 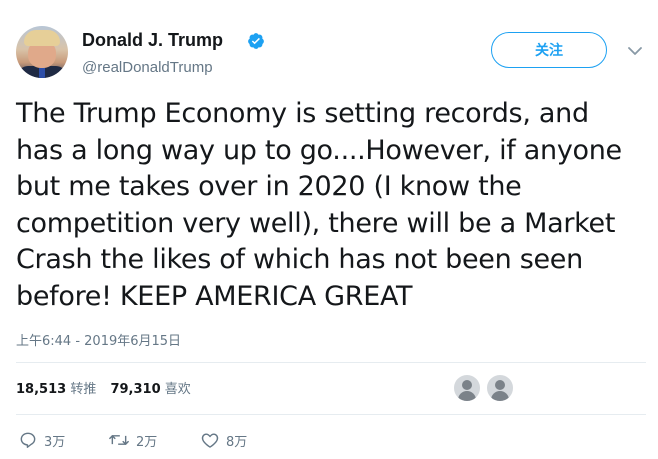 What do you see at coordinates (135, 389) in the screenshot?
I see `likes-count: 79,310` at bounding box center [135, 389].